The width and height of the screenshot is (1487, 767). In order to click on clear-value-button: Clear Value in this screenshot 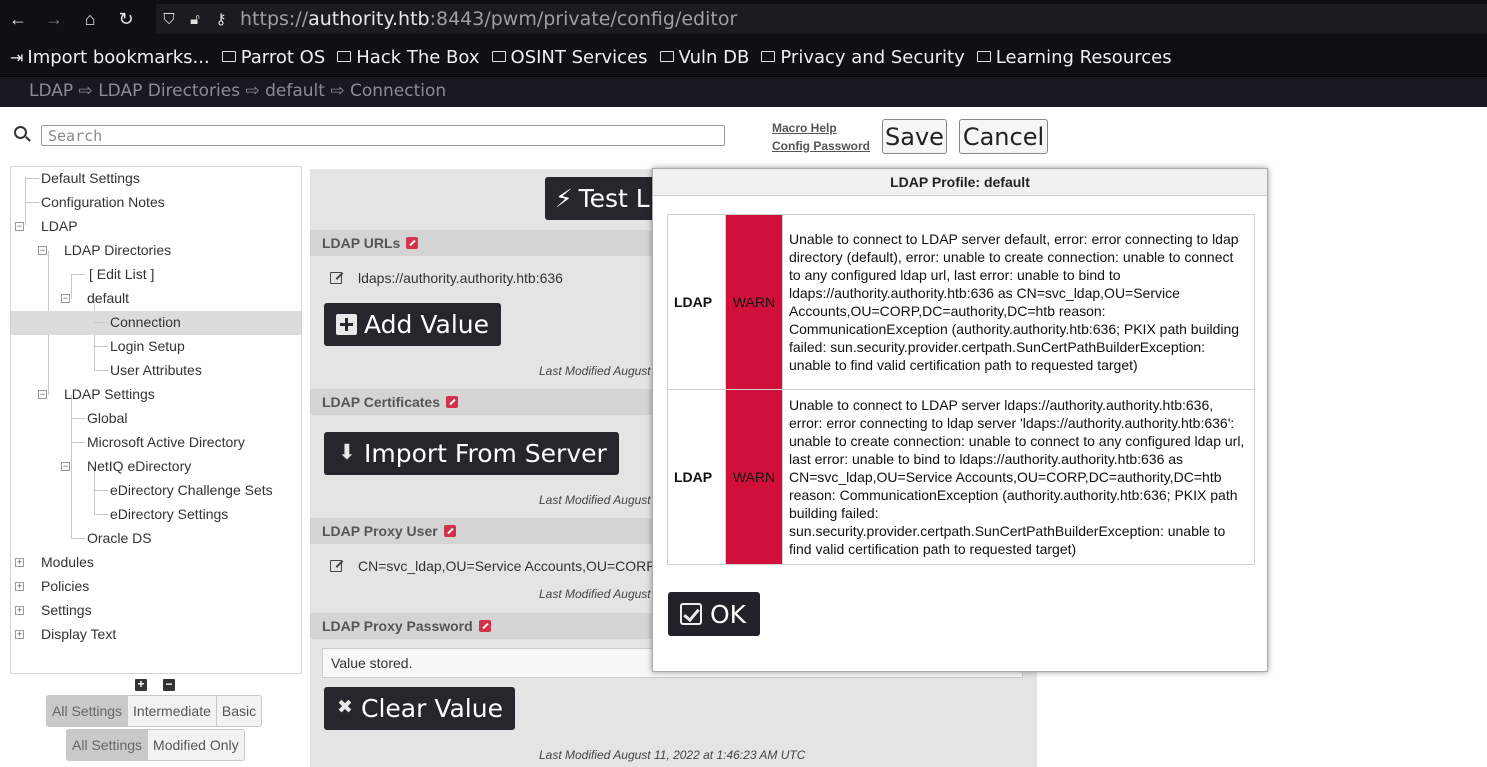, I will do `click(419, 708)`.